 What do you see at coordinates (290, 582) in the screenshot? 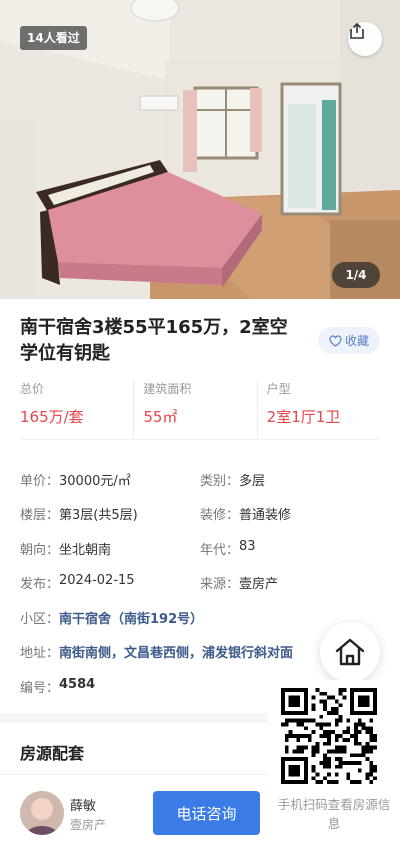
I see `detail-source: 来源： 壹房产` at bounding box center [290, 582].